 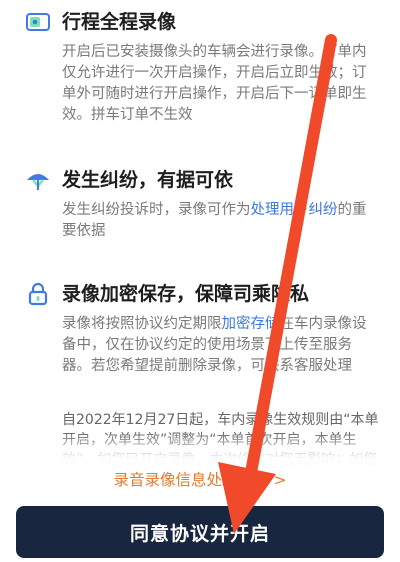 I want to click on camera-card-icon, so click(x=38, y=22).